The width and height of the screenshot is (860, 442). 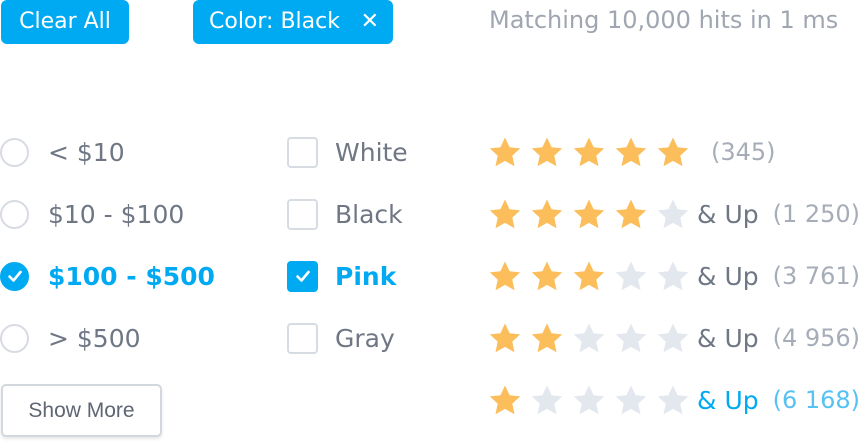 I want to click on price-option-label: > $500, so click(x=94, y=338).